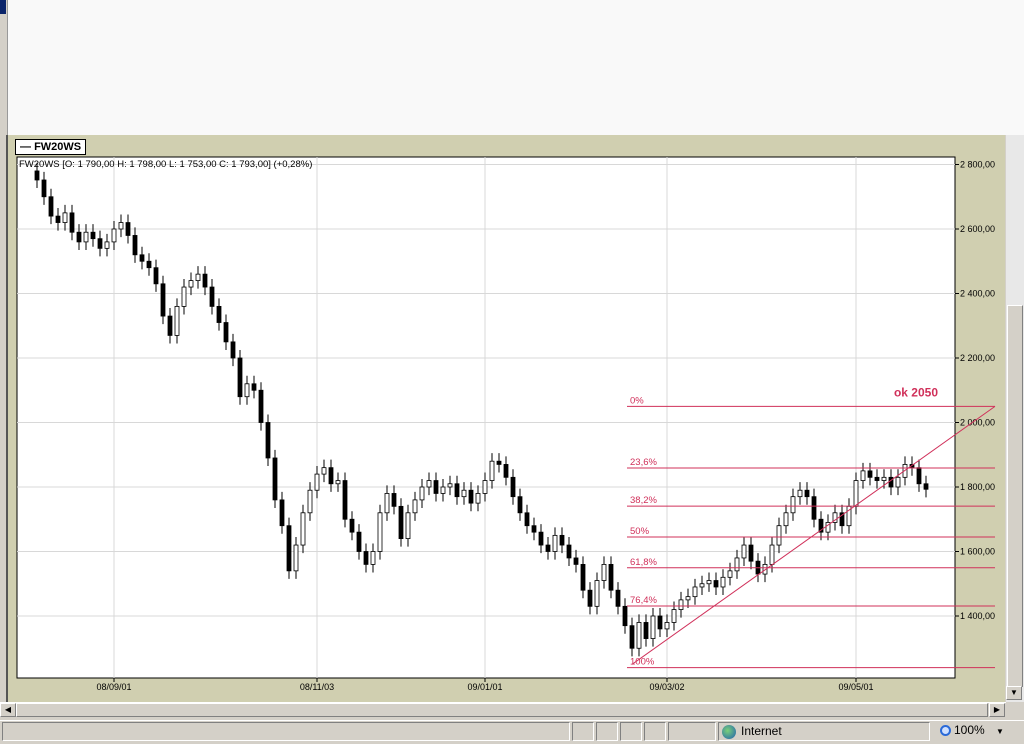 The height and width of the screenshot is (744, 1024). Describe the element at coordinates (977, 229) in the screenshot. I see `y-tick-label: 2 600,00` at that location.